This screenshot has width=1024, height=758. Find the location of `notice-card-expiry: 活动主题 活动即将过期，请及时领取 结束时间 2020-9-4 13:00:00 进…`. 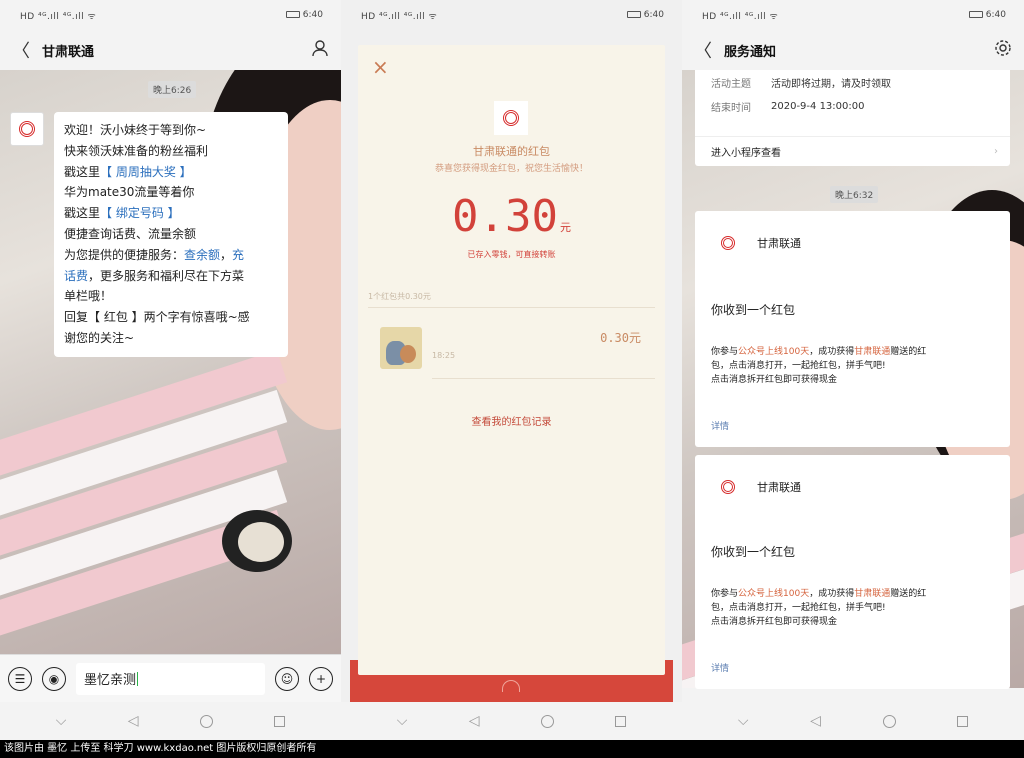

notice-card-expiry: 活动主题 活动即将过期，请及时领取 结束时间 2020-9-4 13:00:00 进… is located at coordinates (852, 118).